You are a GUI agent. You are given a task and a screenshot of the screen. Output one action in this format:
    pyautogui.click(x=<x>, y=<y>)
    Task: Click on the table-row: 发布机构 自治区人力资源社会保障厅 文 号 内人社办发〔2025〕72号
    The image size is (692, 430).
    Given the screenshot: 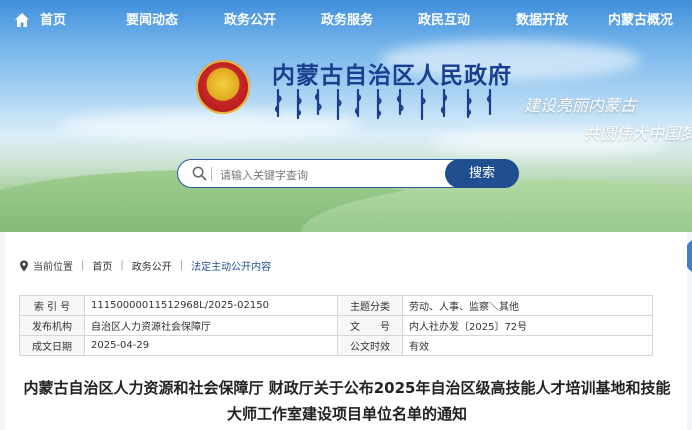 What is the action you would take?
    pyautogui.click(x=336, y=325)
    